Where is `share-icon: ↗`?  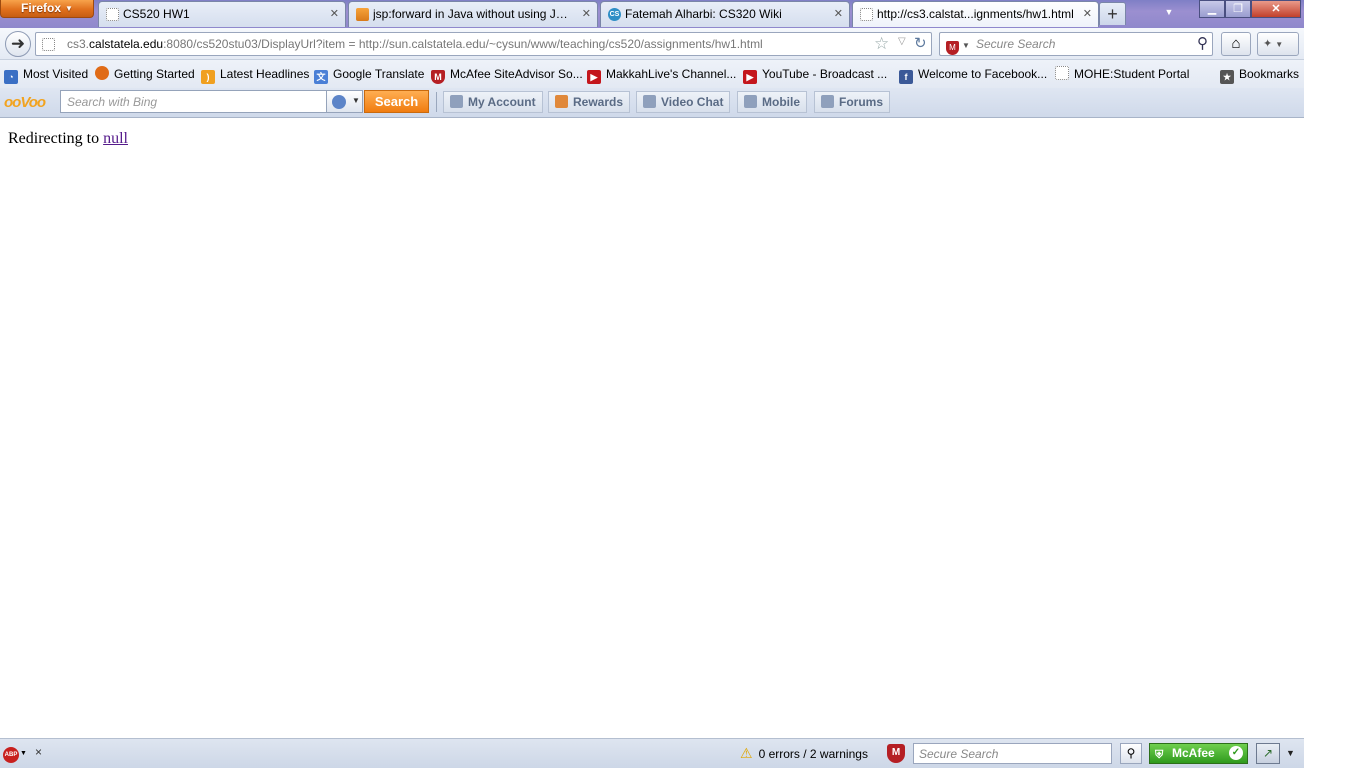 share-icon: ↗ is located at coordinates (1268, 753).